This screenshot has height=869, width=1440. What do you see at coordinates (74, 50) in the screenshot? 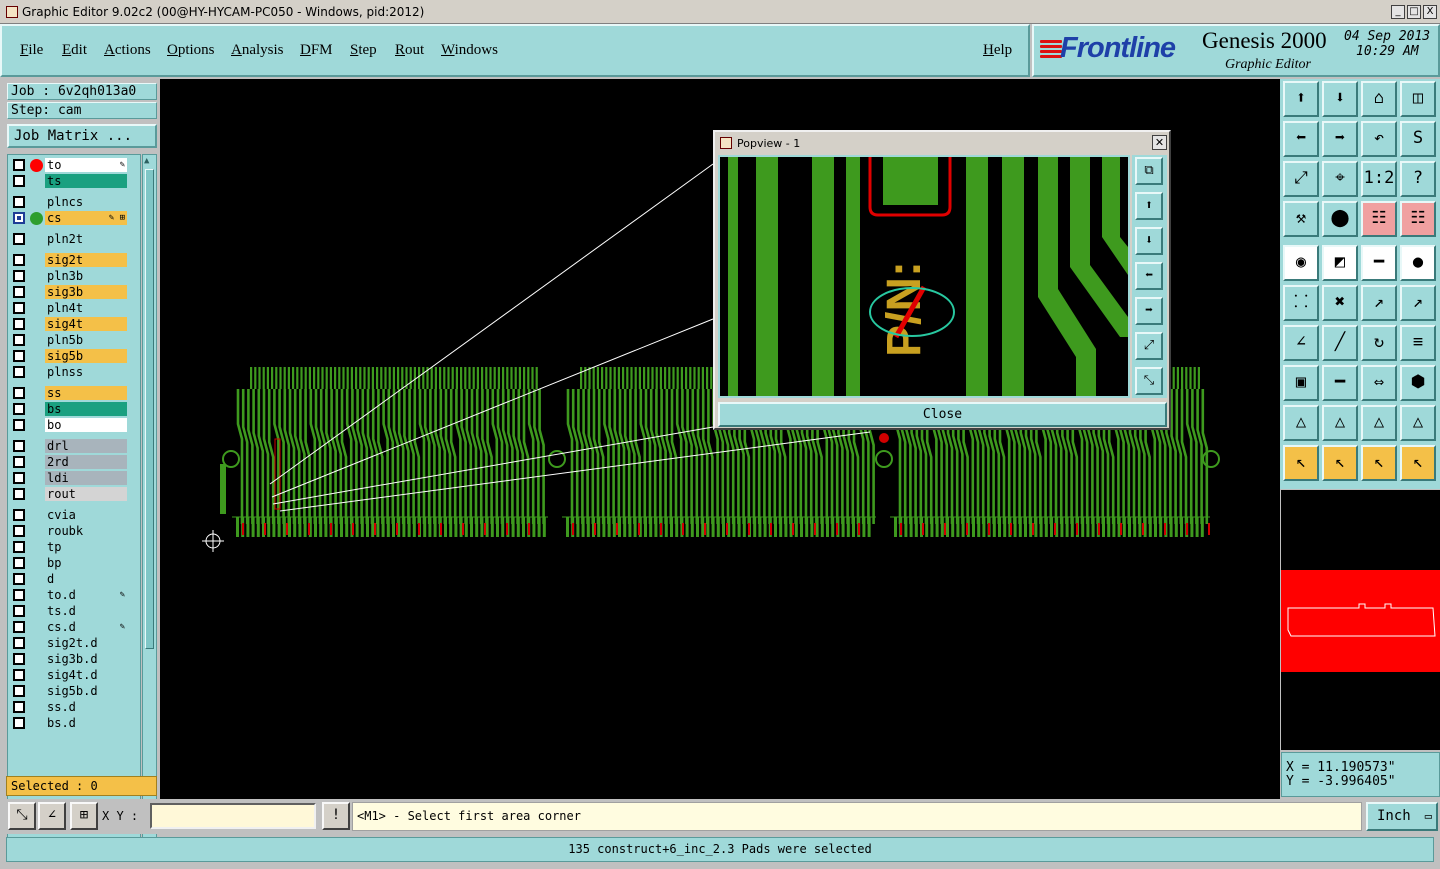
I see `menu-edit: Edit` at bounding box center [74, 50].